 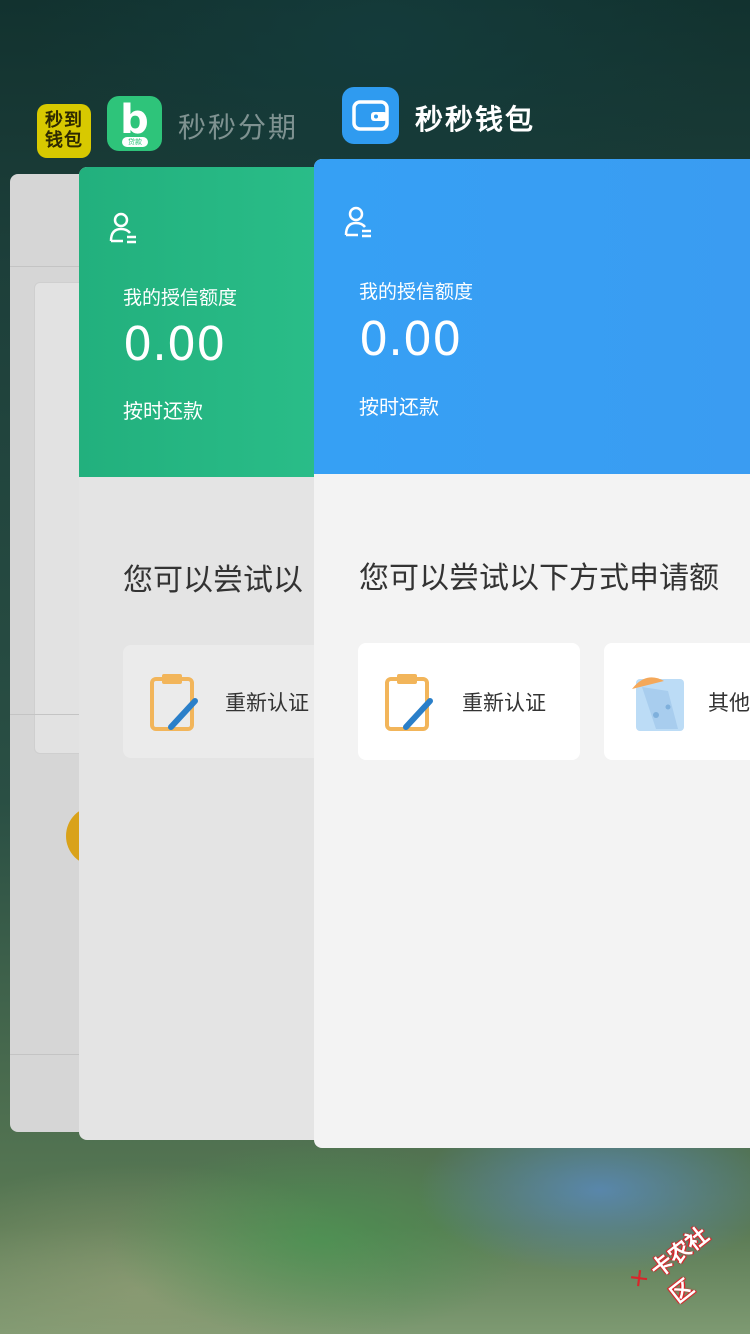 I want to click on apply-methods-heading: 您可以尝试以, so click(x=213, y=580).